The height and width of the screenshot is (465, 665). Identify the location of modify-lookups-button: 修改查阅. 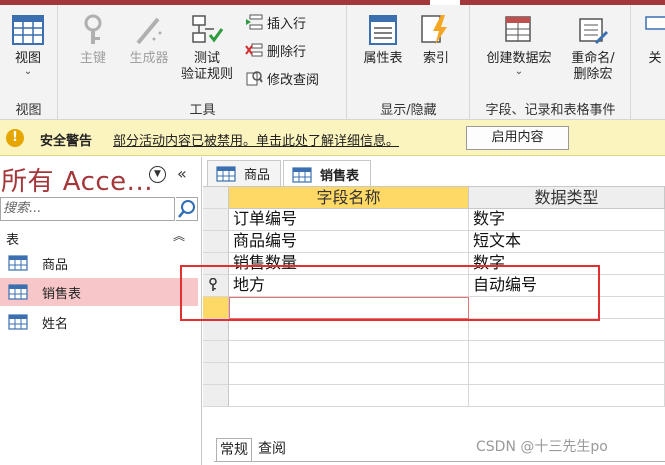
(282, 78).